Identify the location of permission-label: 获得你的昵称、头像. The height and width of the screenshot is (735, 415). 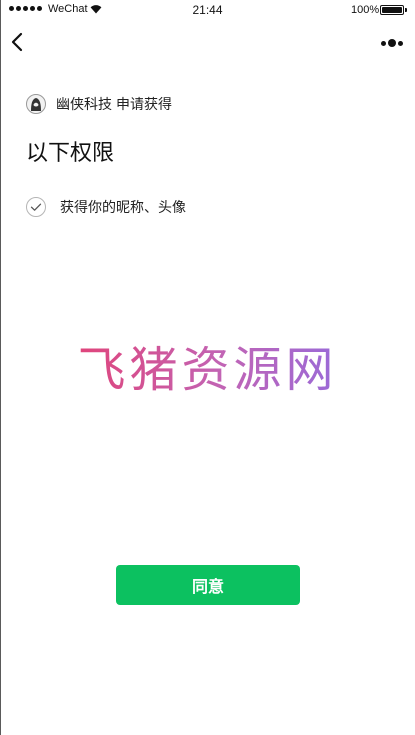
(123, 208).